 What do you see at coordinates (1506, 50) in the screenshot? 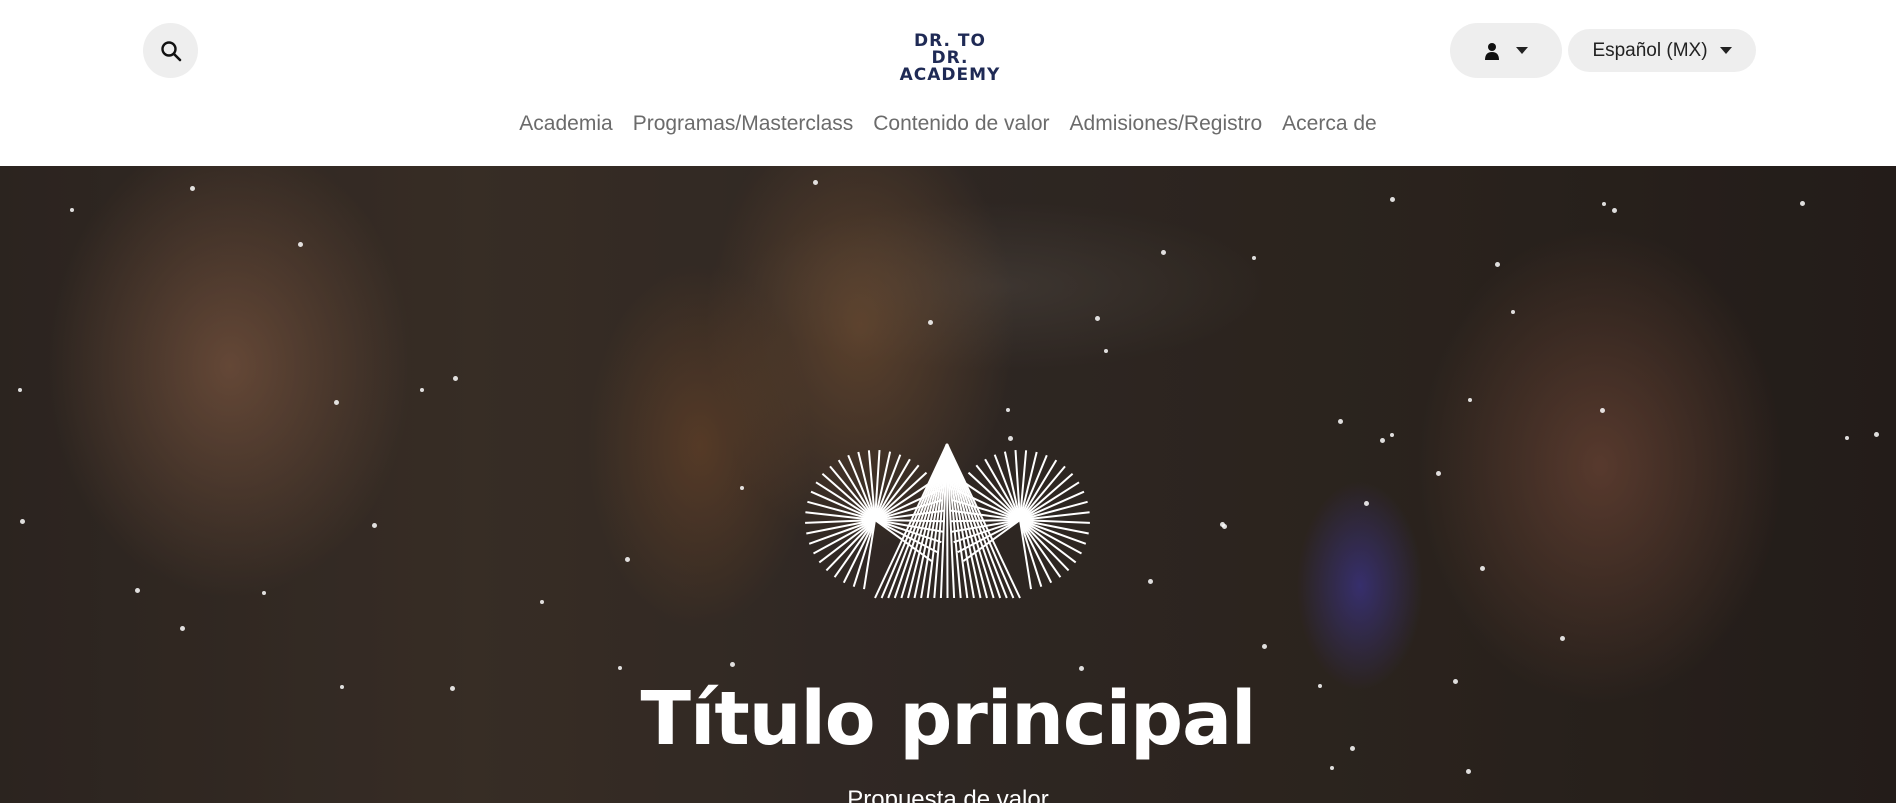
I see `user-menu-button` at bounding box center [1506, 50].